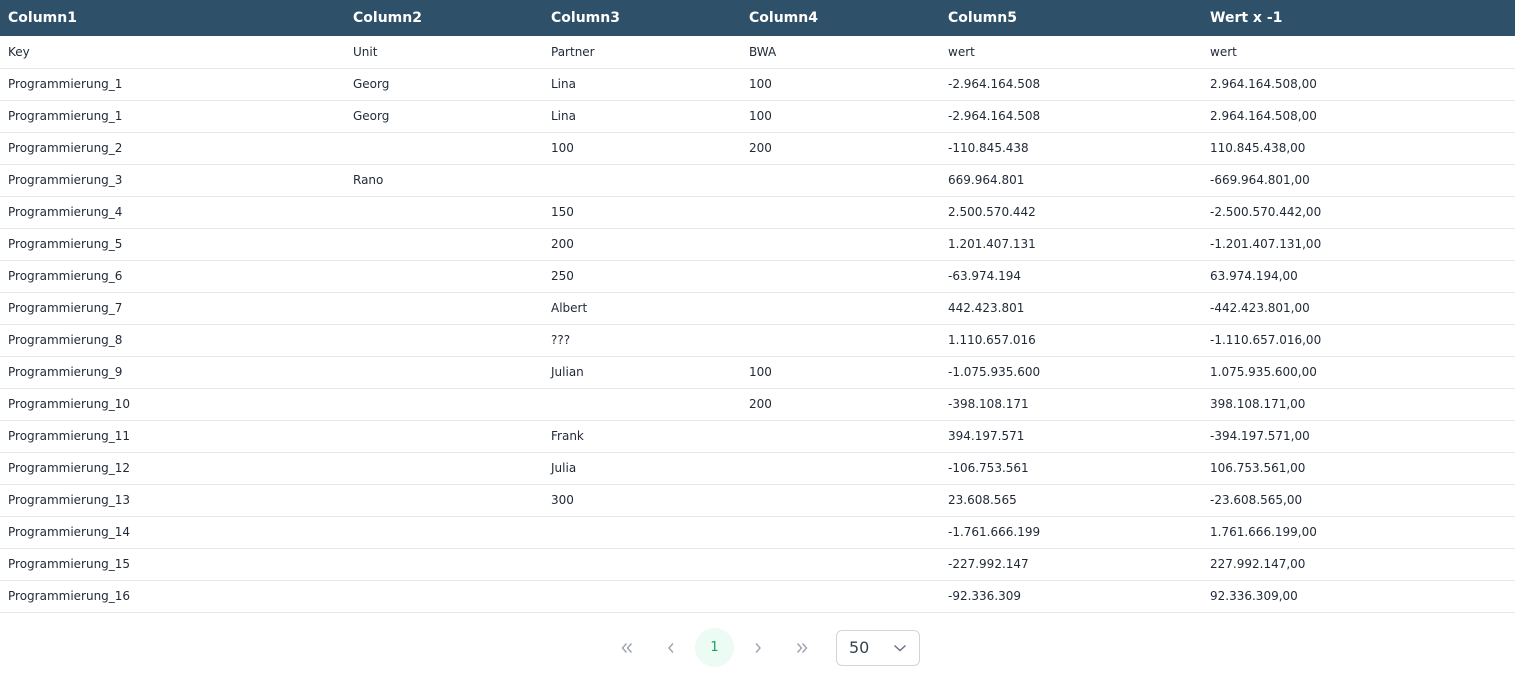 The height and width of the screenshot is (675, 1515). Describe the element at coordinates (172, 18) in the screenshot. I see `column-header-1: Column1` at that location.